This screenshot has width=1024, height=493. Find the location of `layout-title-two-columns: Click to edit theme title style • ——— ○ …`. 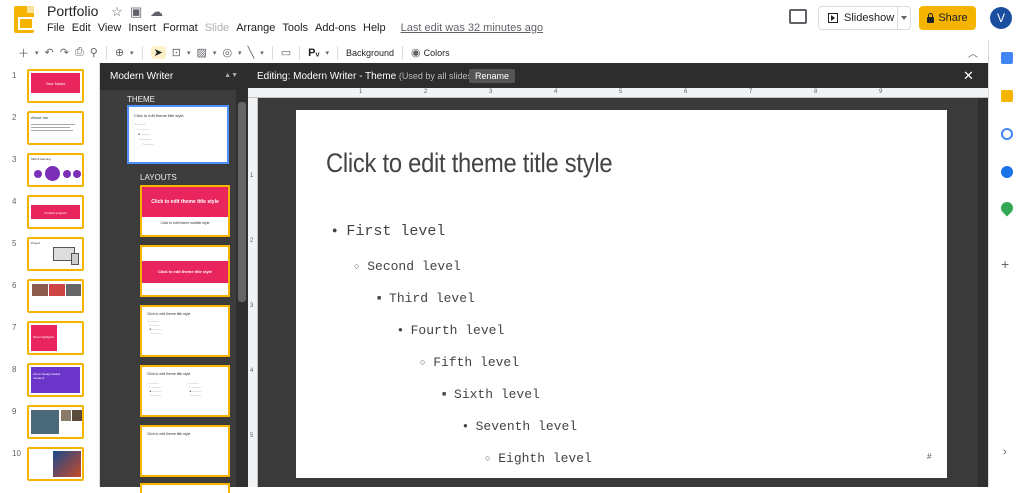

layout-title-two-columns: Click to edit theme title style • ——— ○ … is located at coordinates (185, 391).